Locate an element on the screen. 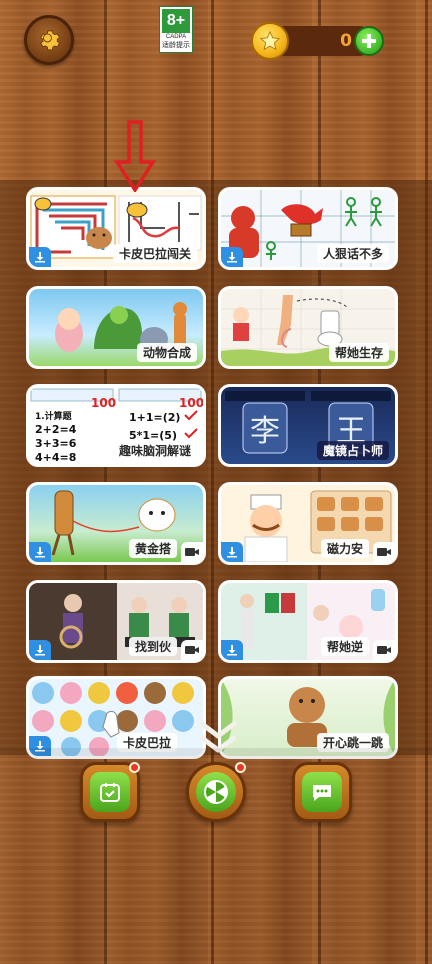 This screenshot has width=432, height=964. calendar-check-icon is located at coordinates (110, 792).